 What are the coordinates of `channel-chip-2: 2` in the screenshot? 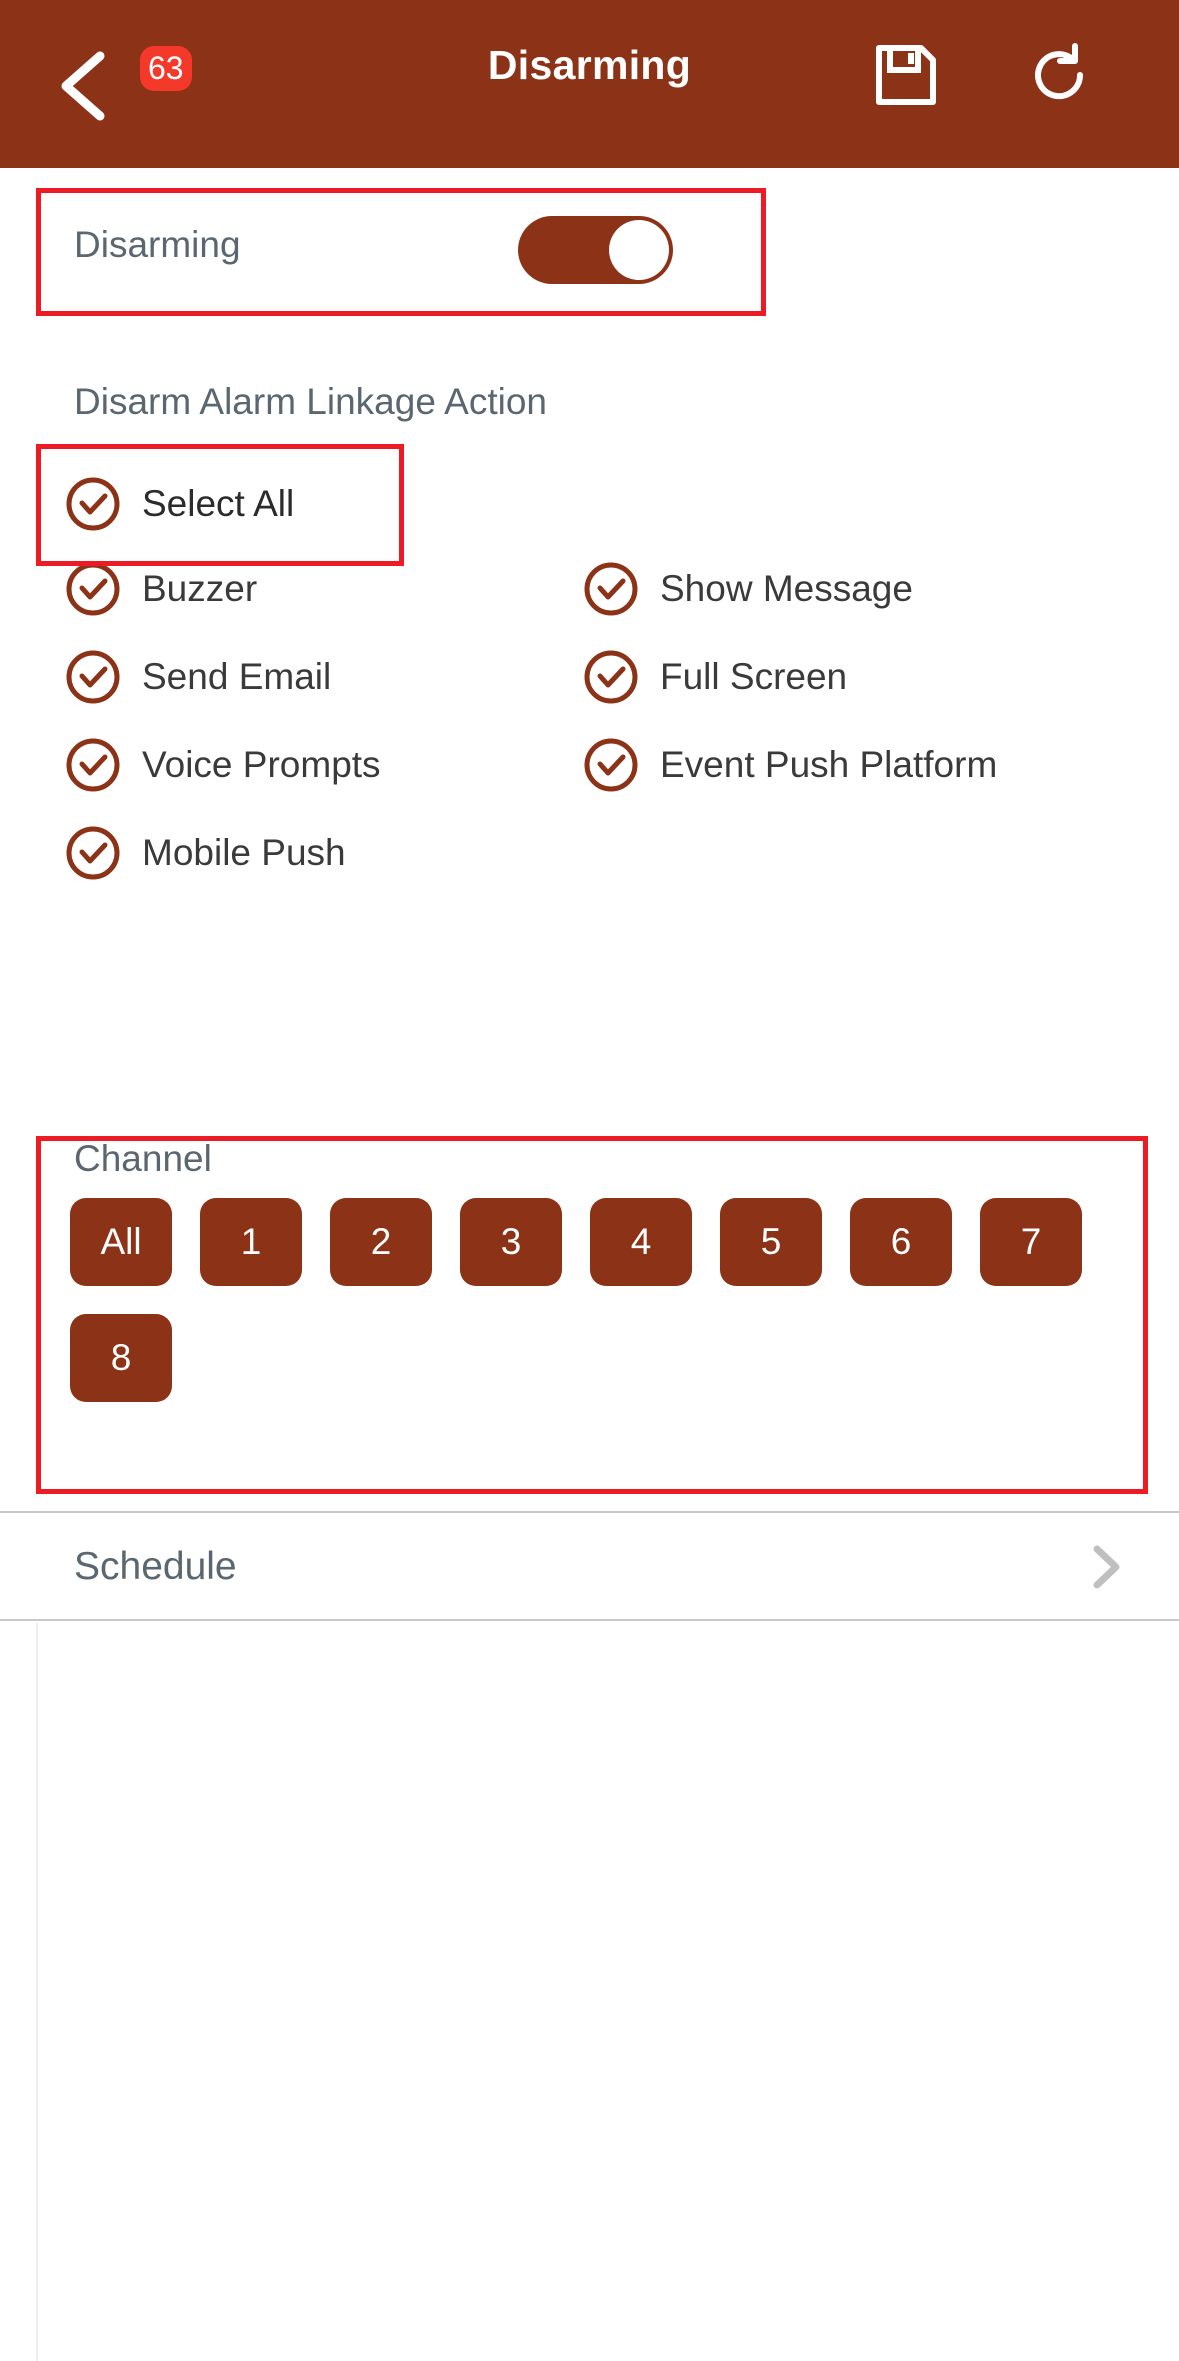 It's located at (381, 1242).